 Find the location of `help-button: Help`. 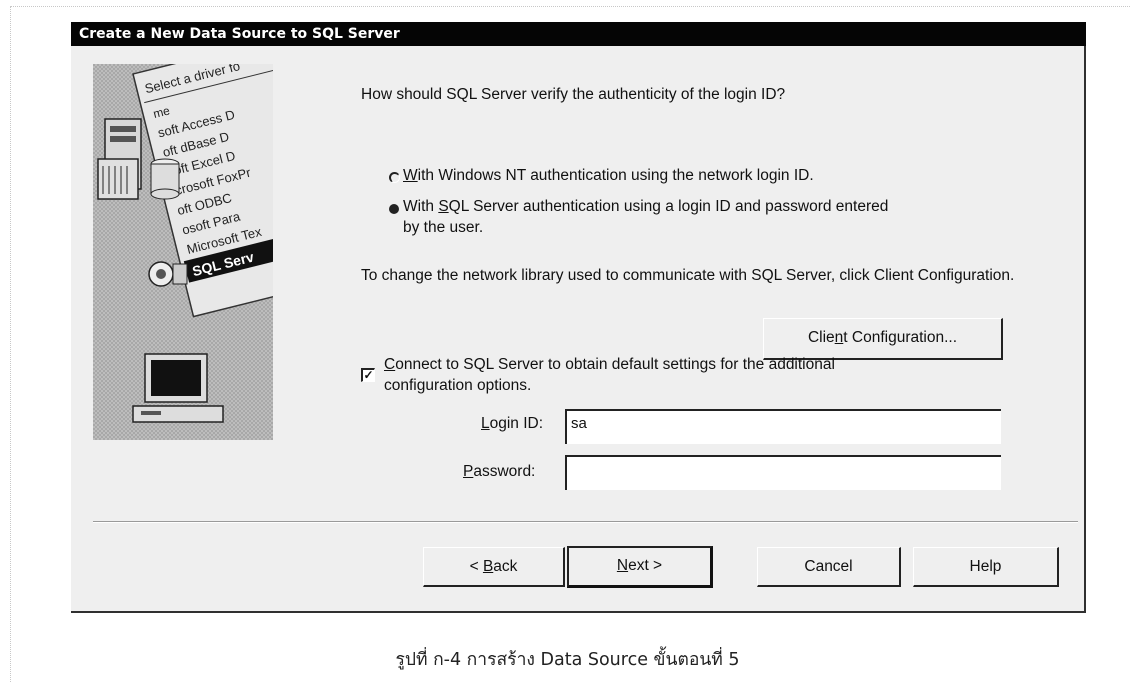

help-button: Help is located at coordinates (986, 567).